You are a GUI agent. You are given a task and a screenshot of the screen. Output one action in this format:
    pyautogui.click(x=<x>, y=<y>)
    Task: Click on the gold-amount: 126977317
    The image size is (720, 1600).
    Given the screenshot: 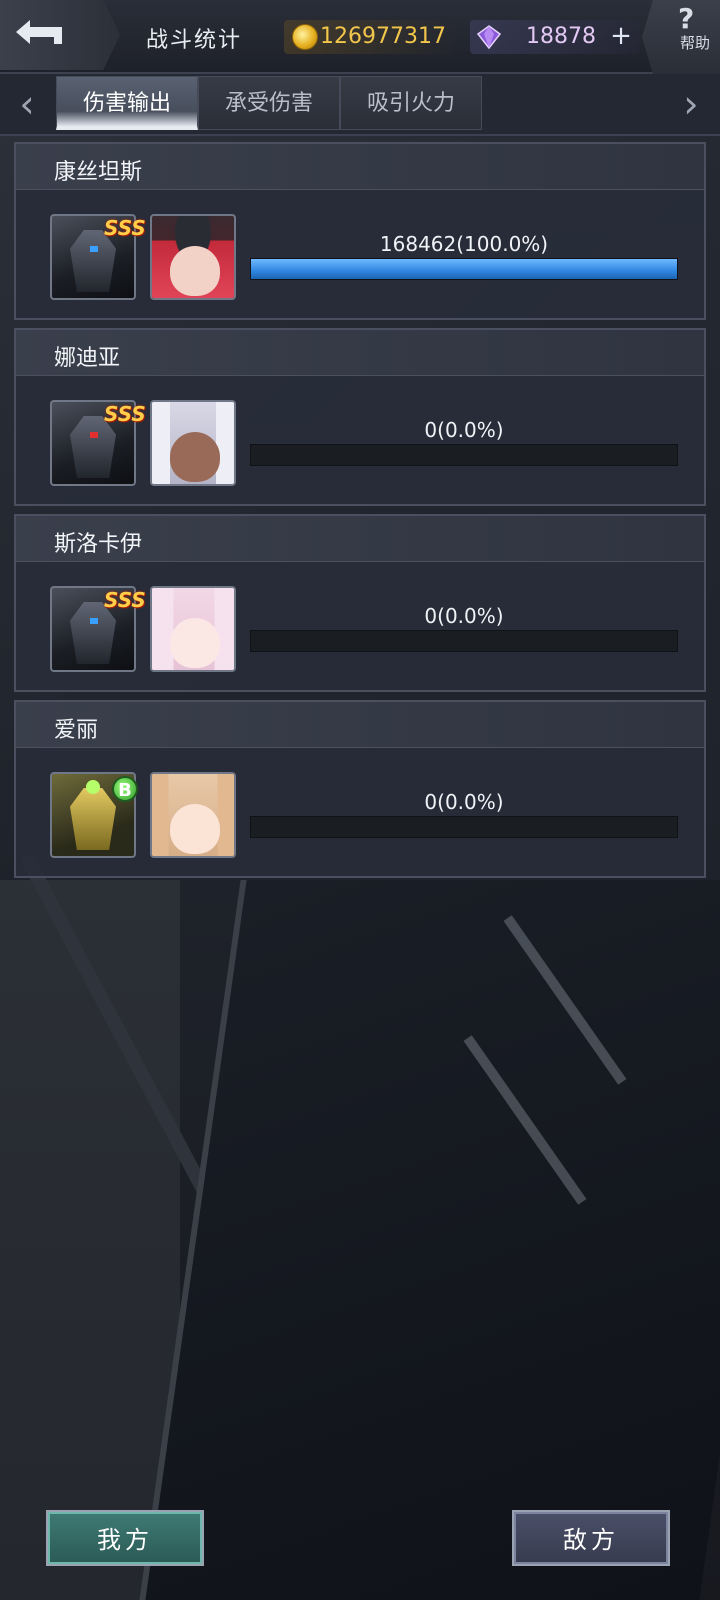 What is the action you would take?
    pyautogui.click(x=383, y=36)
    